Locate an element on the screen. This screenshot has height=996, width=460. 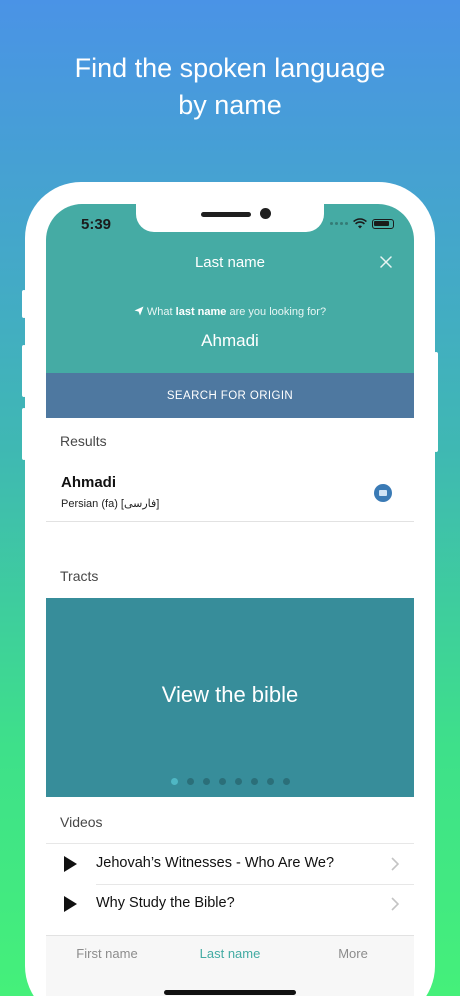
promo-line-2: by name is located at coordinates (230, 105).